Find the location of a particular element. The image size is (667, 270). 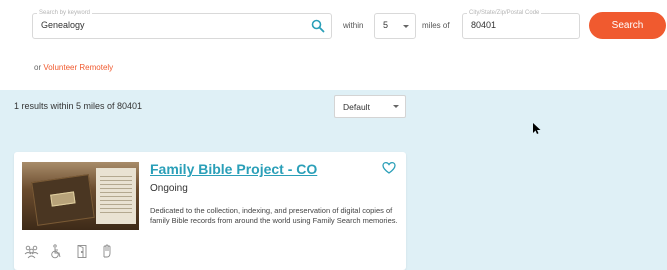

opportunity-image is located at coordinates (80, 196).